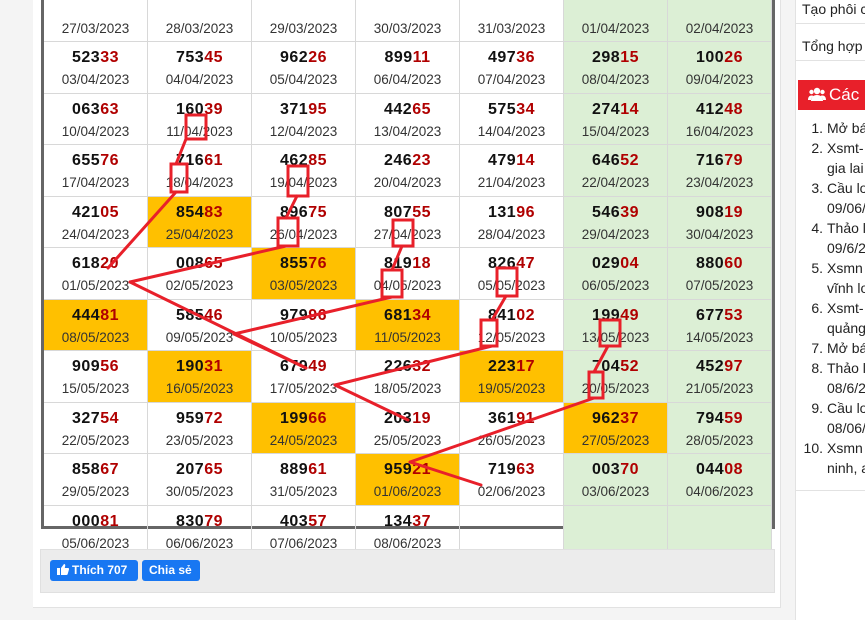  What do you see at coordinates (96, 274) in the screenshot?
I see `result-cell: 61820 01/05/2023` at bounding box center [96, 274].